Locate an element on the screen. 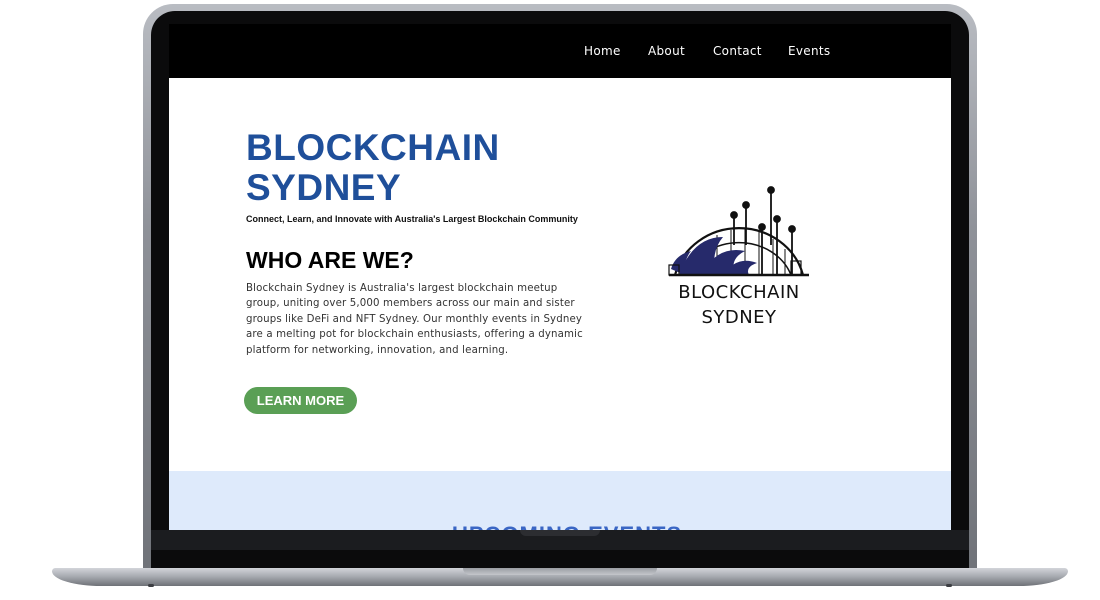 The image size is (1100, 600). nav-home-link: Home is located at coordinates (602, 51).